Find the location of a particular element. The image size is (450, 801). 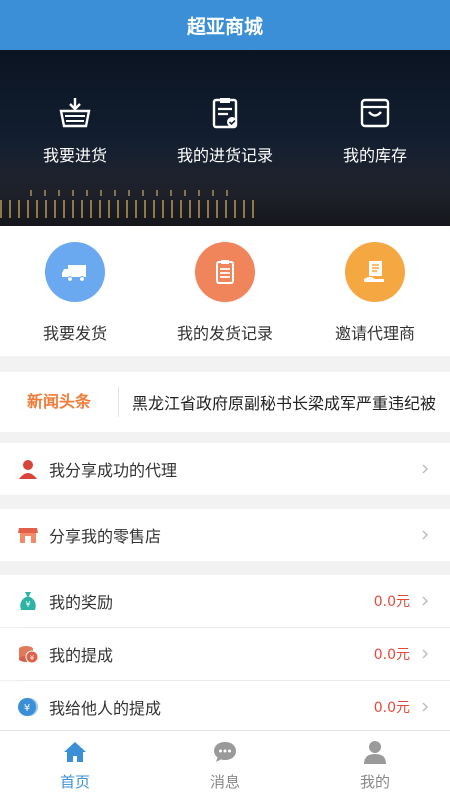

user-icon is located at coordinates (375, 752).